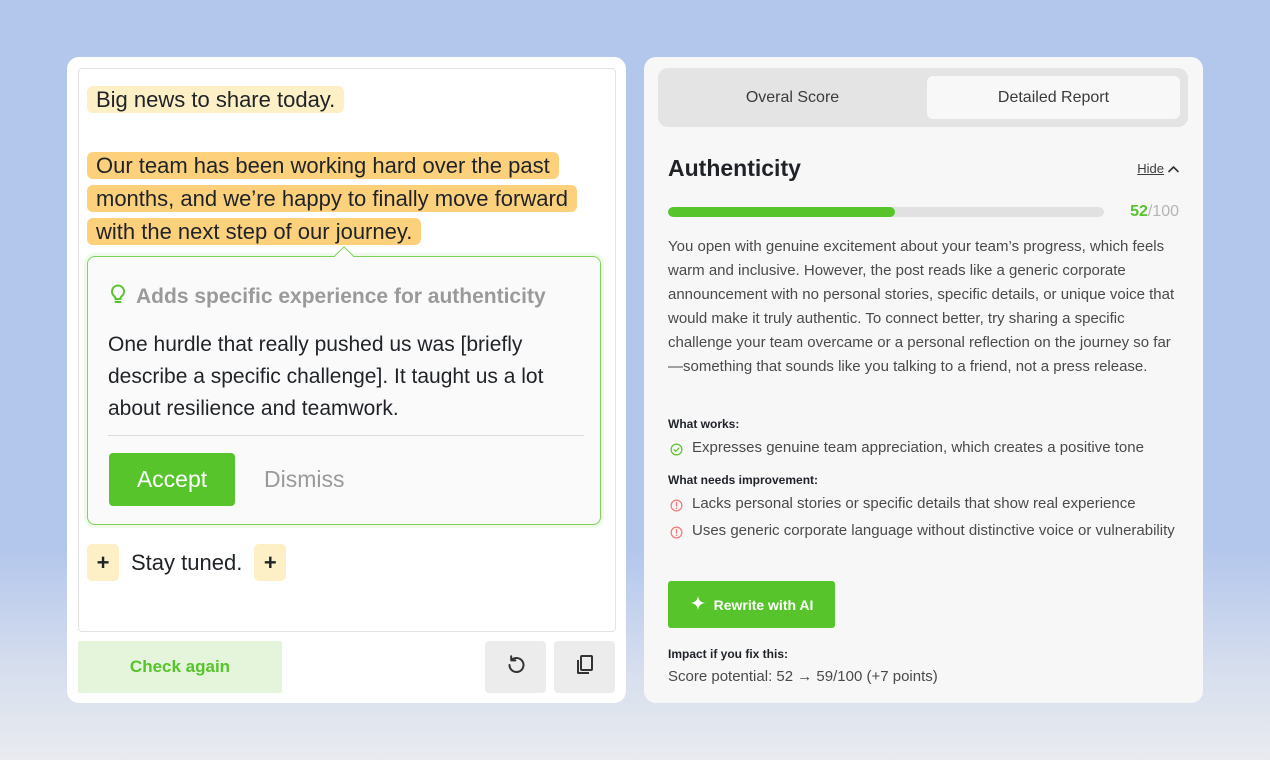 The image size is (1270, 760). What do you see at coordinates (347, 99) in the screenshot?
I see `paragraph-intro: Big news to share today.` at bounding box center [347, 99].